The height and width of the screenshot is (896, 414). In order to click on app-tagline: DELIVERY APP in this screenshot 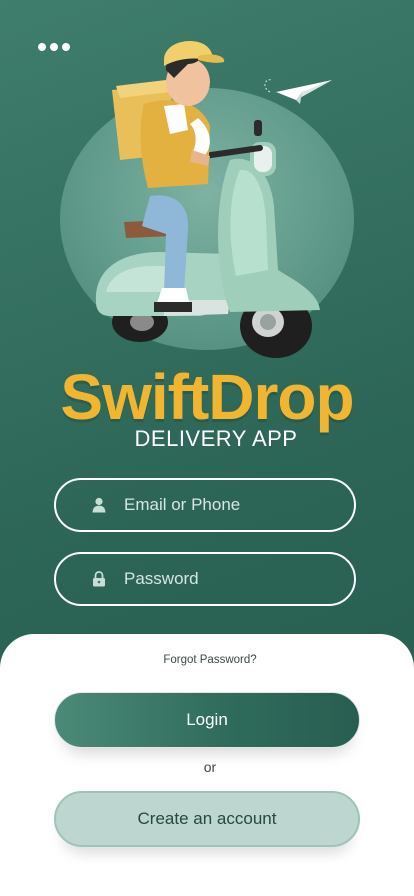, I will do `click(216, 438)`.